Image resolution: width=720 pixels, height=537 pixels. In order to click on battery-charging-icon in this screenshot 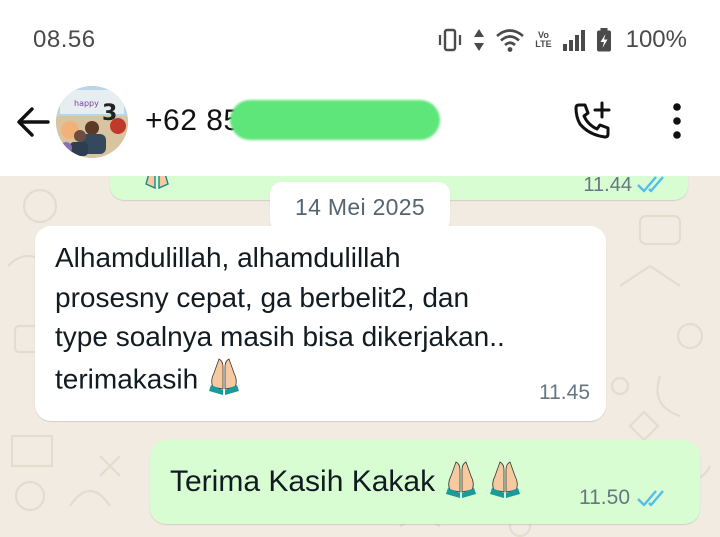, I will do `click(603, 40)`.